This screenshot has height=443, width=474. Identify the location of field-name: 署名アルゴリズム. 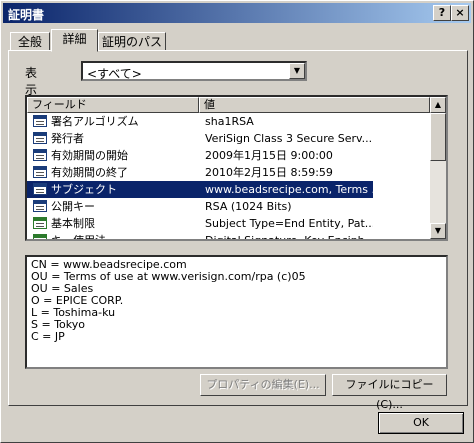
(95, 121).